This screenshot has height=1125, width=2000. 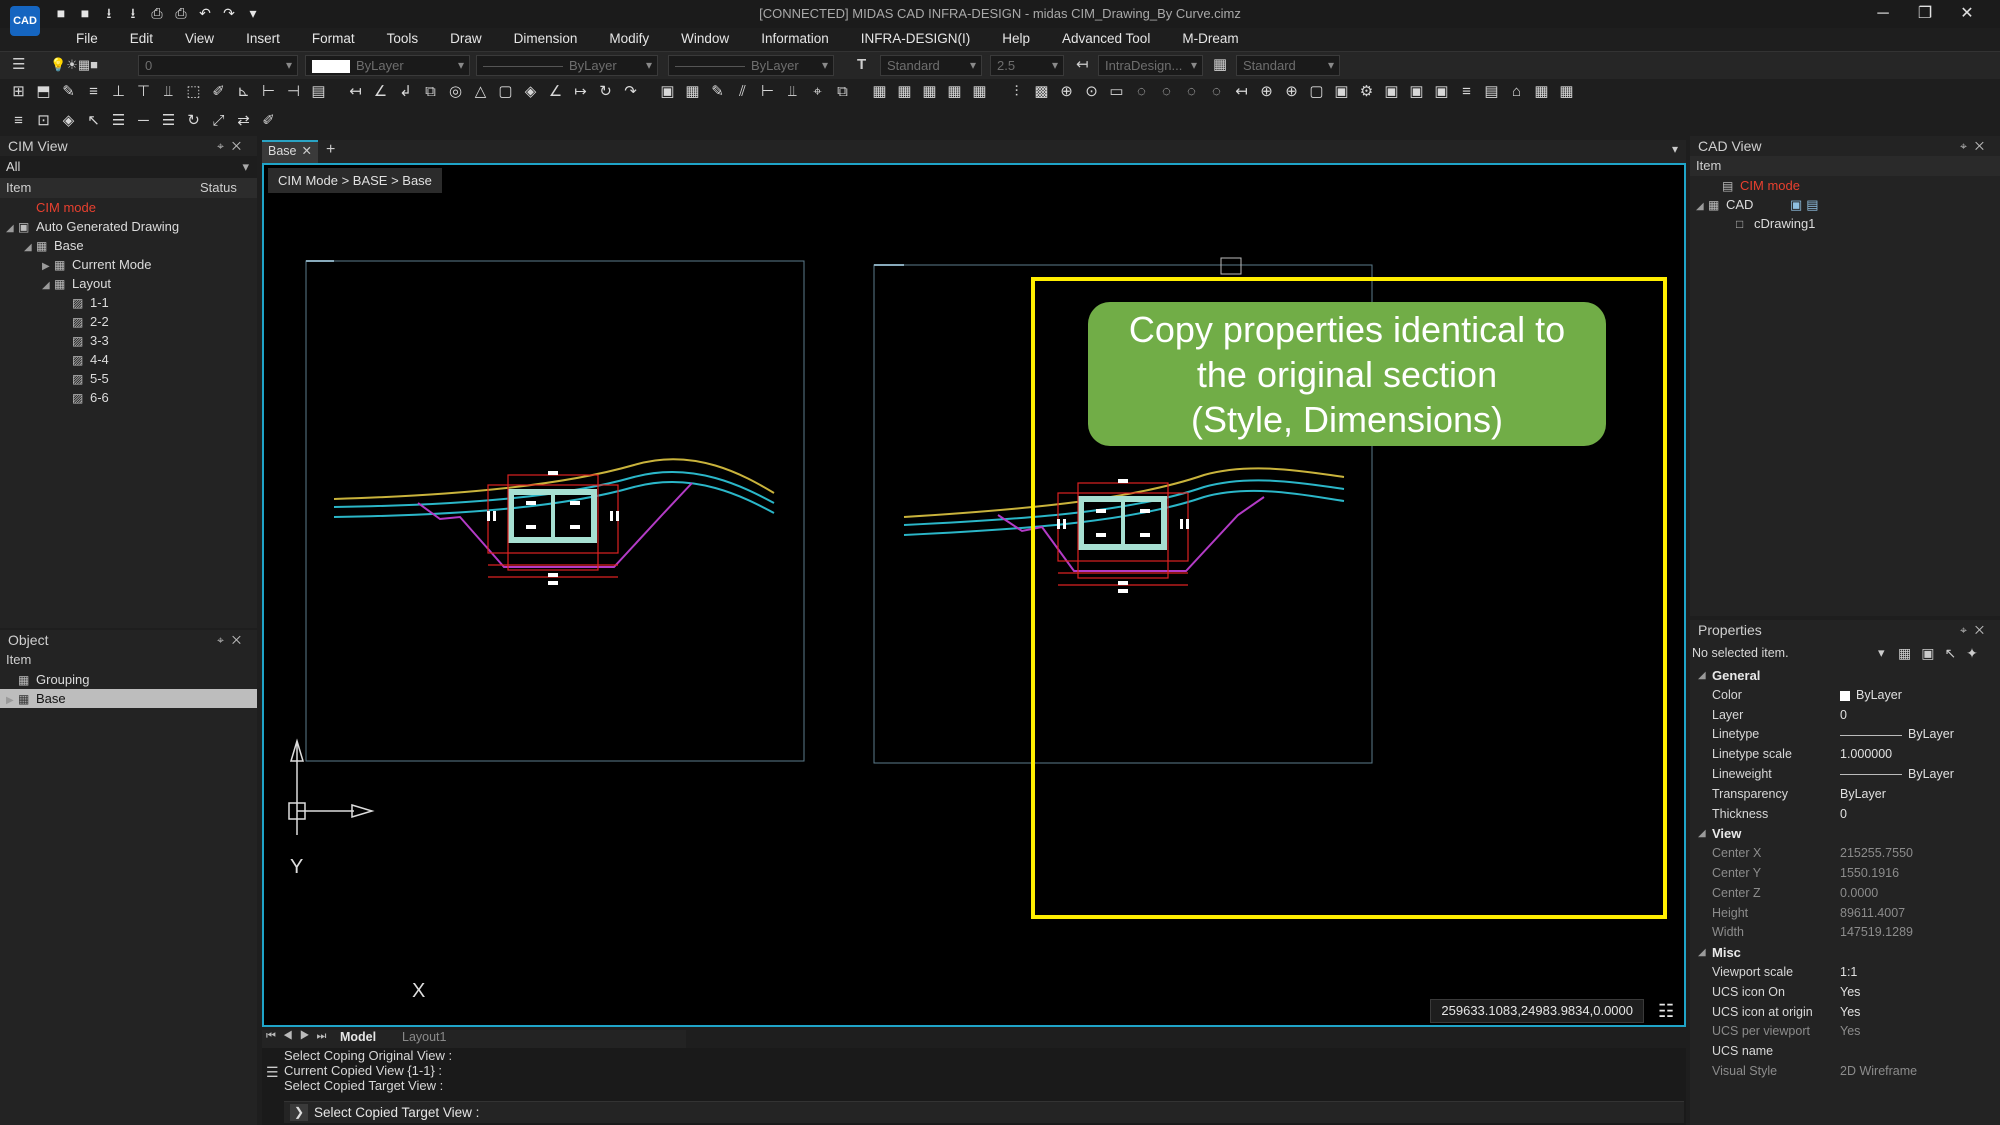 I want to click on property-row: Transparency ByLayer, so click(x=1845, y=795).